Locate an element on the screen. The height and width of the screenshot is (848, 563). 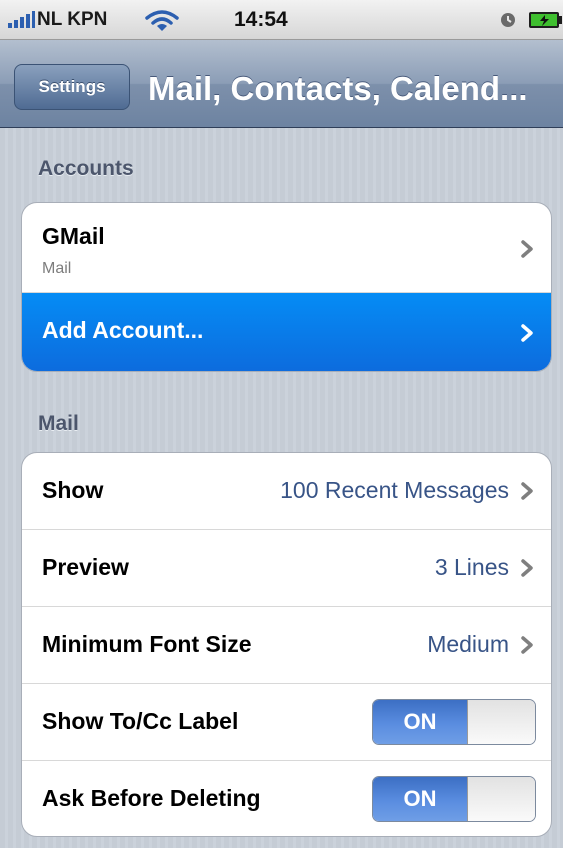
back-button-label: Settings is located at coordinates (72, 86).